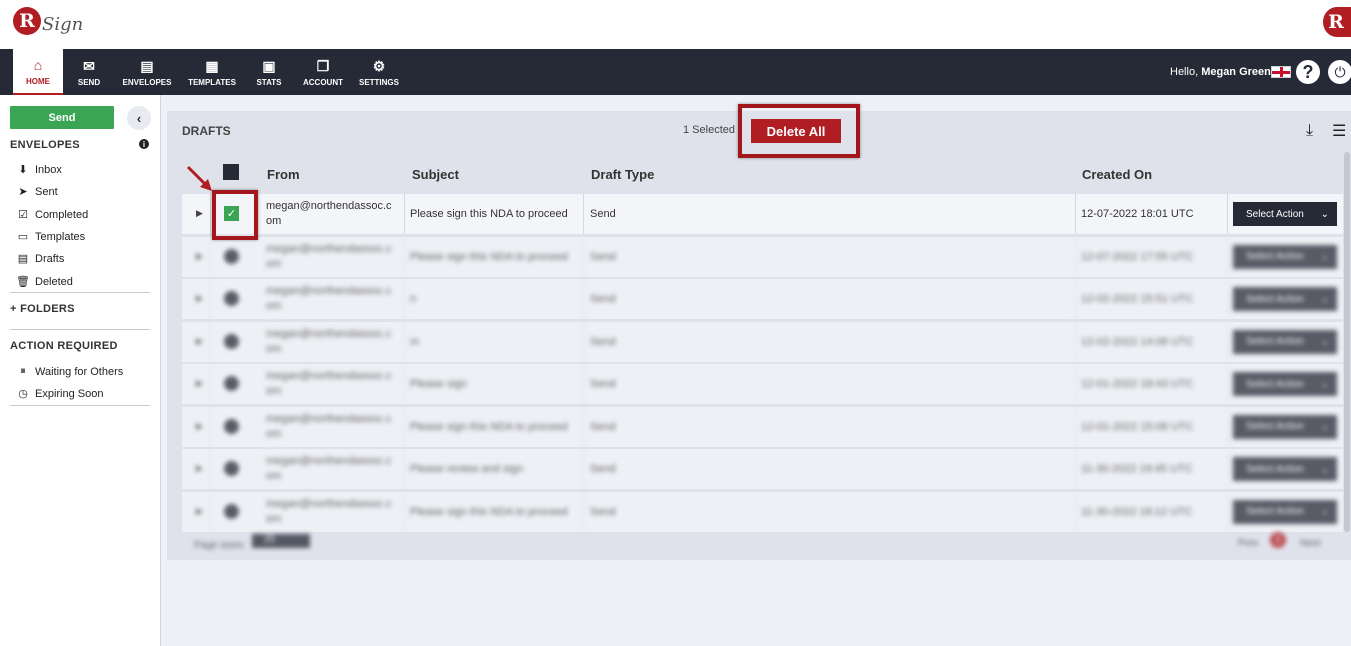 This screenshot has width=1351, height=646. What do you see at coordinates (52, 215) in the screenshot?
I see `sidebar-item-completed: ☑ Completed` at bounding box center [52, 215].